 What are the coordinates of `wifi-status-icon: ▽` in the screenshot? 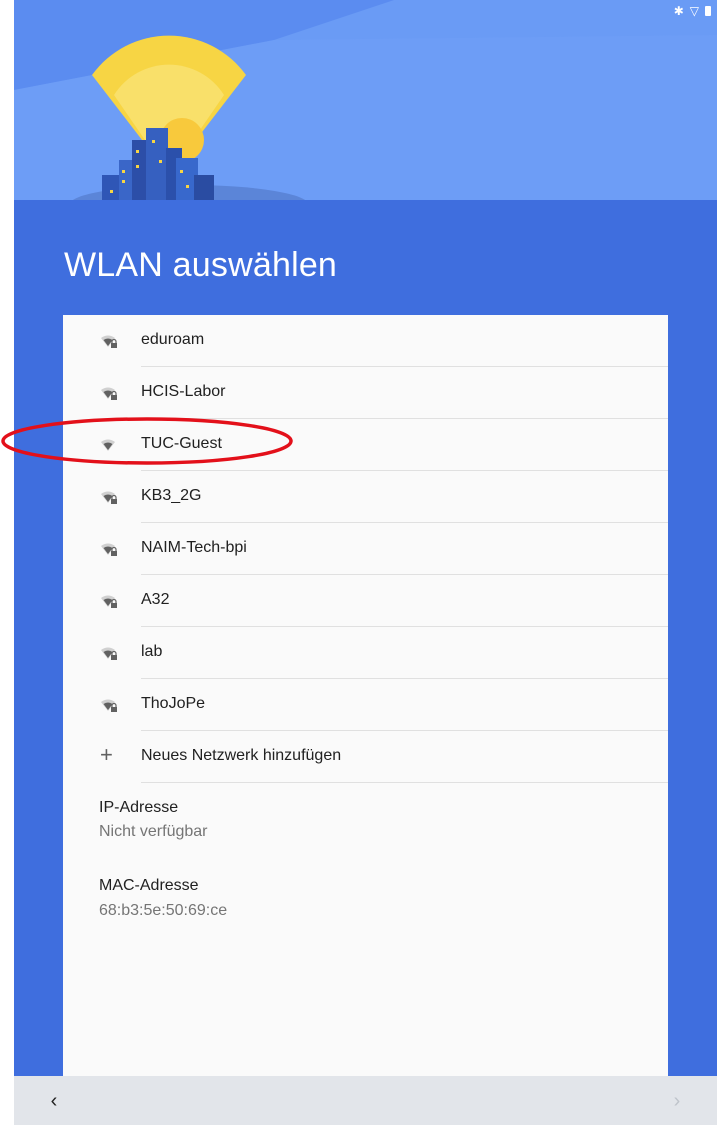 It's located at (694, 11).